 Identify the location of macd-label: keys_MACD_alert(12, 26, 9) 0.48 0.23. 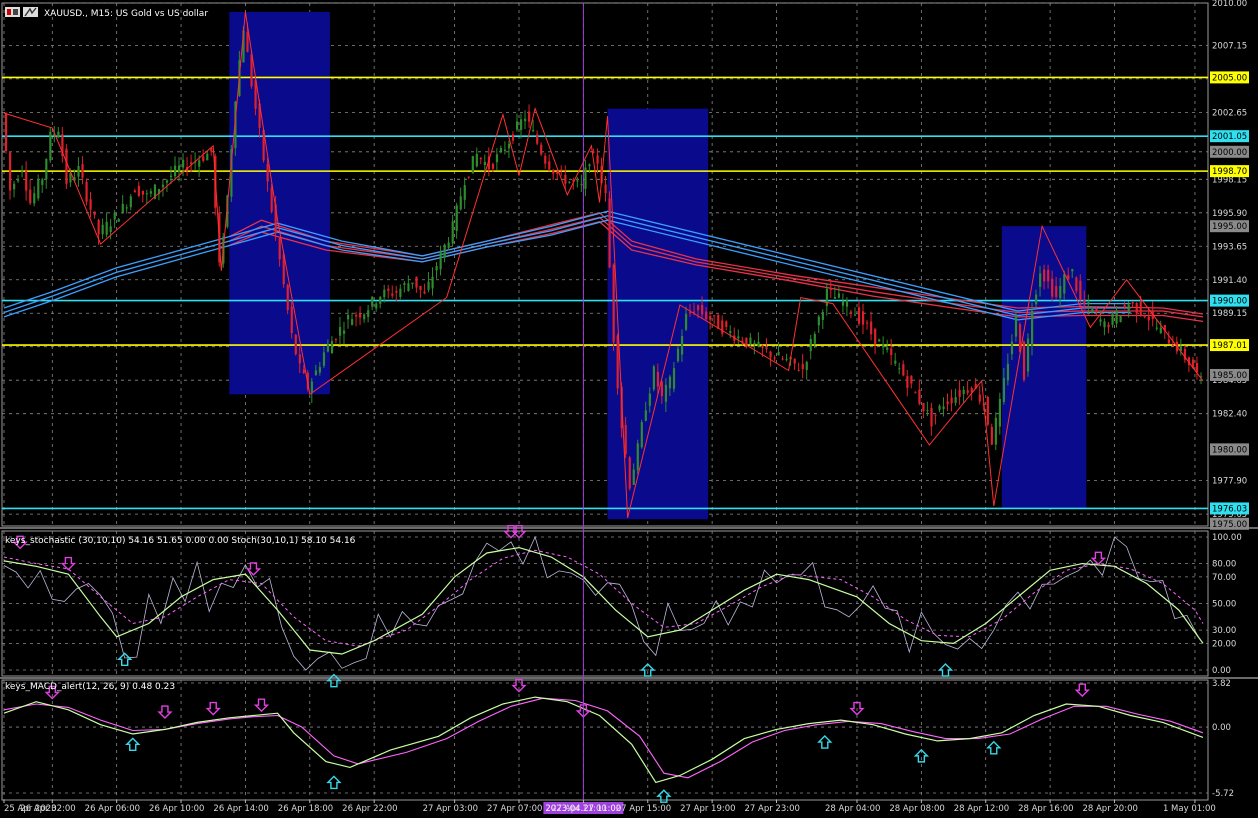
(90, 687).